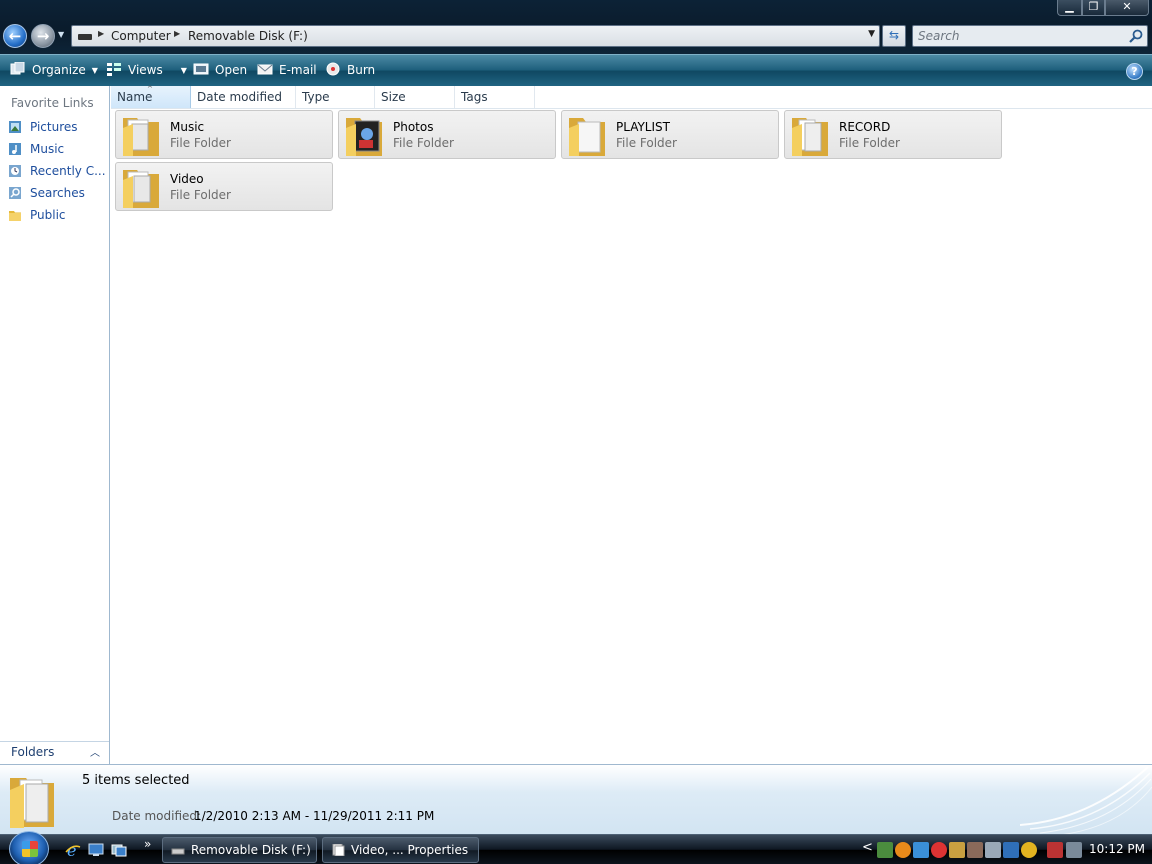 Image resolution: width=1152 pixels, height=864 pixels. I want to click on favorite-link-public: Public, so click(58, 215).